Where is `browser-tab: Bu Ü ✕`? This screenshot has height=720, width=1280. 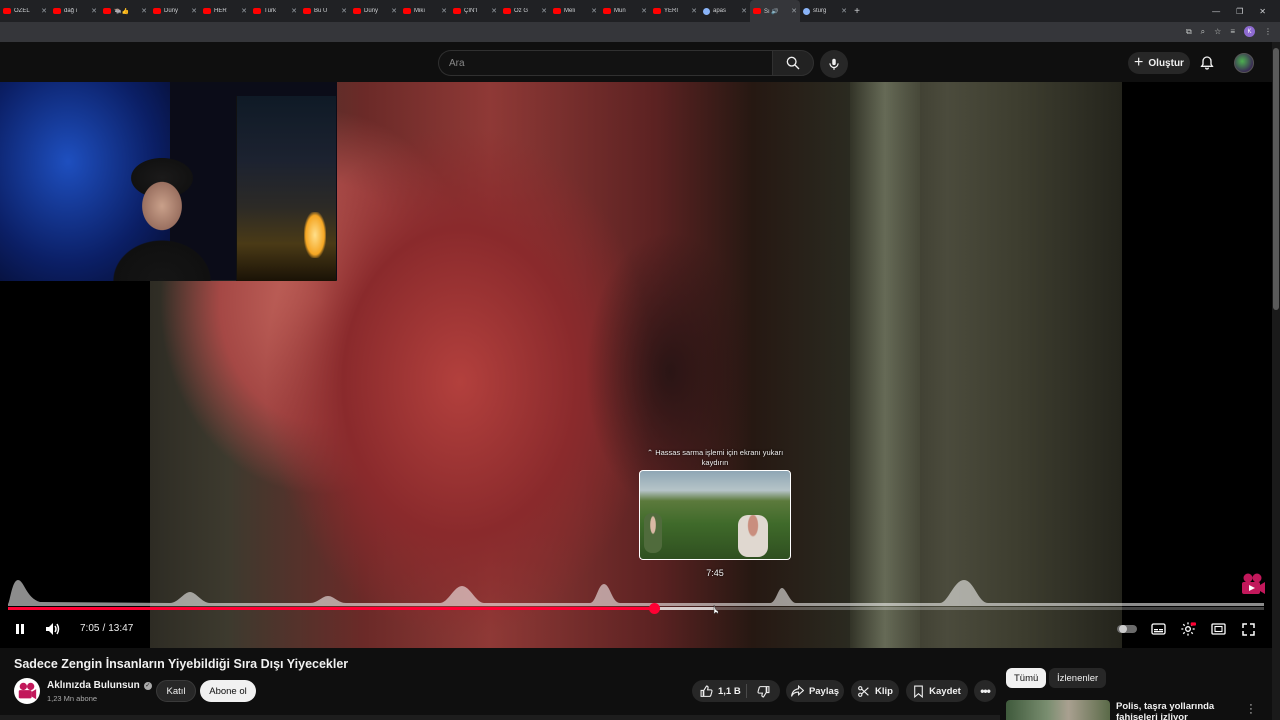 browser-tab: Bu Ü ✕ is located at coordinates (325, 11).